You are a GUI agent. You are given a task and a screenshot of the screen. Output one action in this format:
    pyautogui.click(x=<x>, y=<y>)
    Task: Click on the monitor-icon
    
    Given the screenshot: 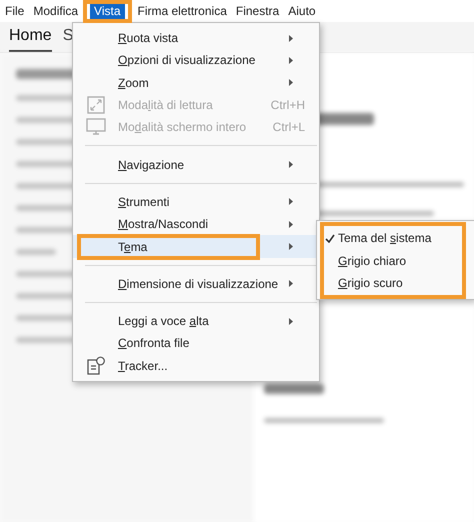 What is the action you would take?
    pyautogui.click(x=96, y=127)
    